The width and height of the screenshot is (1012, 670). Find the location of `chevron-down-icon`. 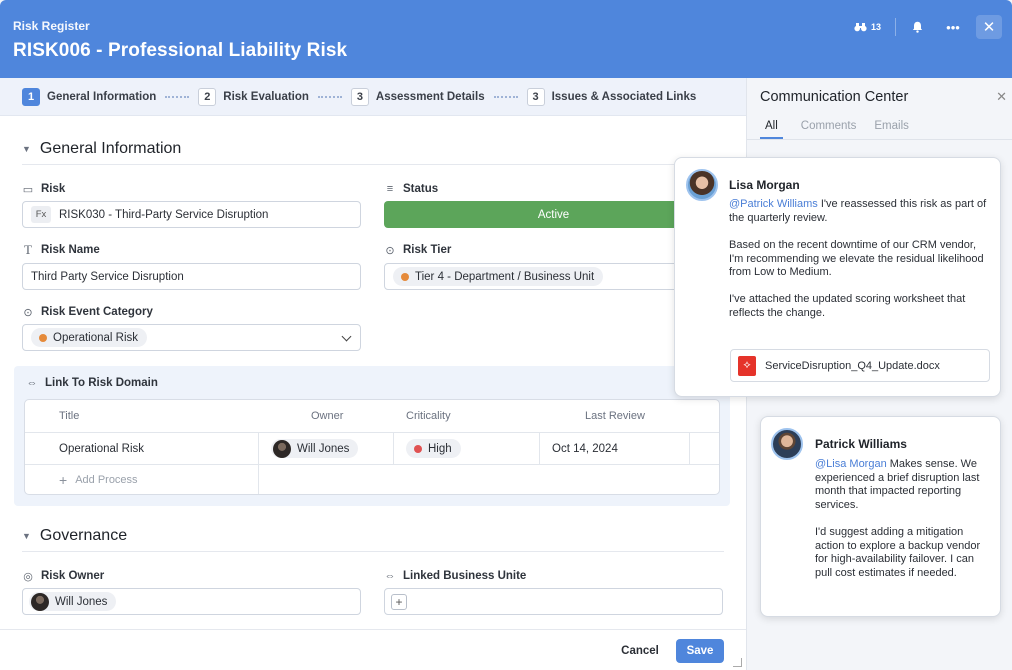

chevron-down-icon is located at coordinates (346, 336).